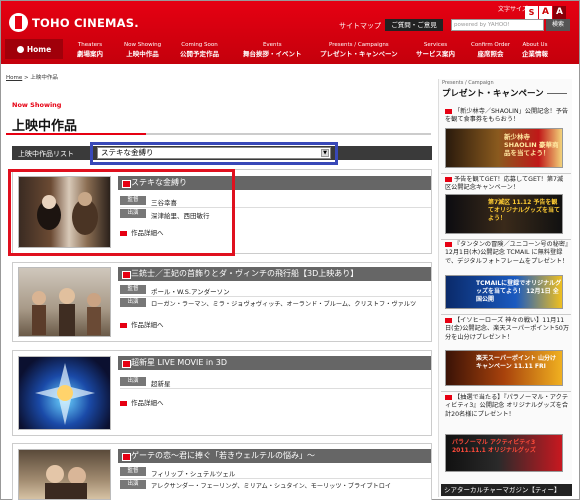  I want to click on nav-services: Services サービス案内, so click(435, 50).